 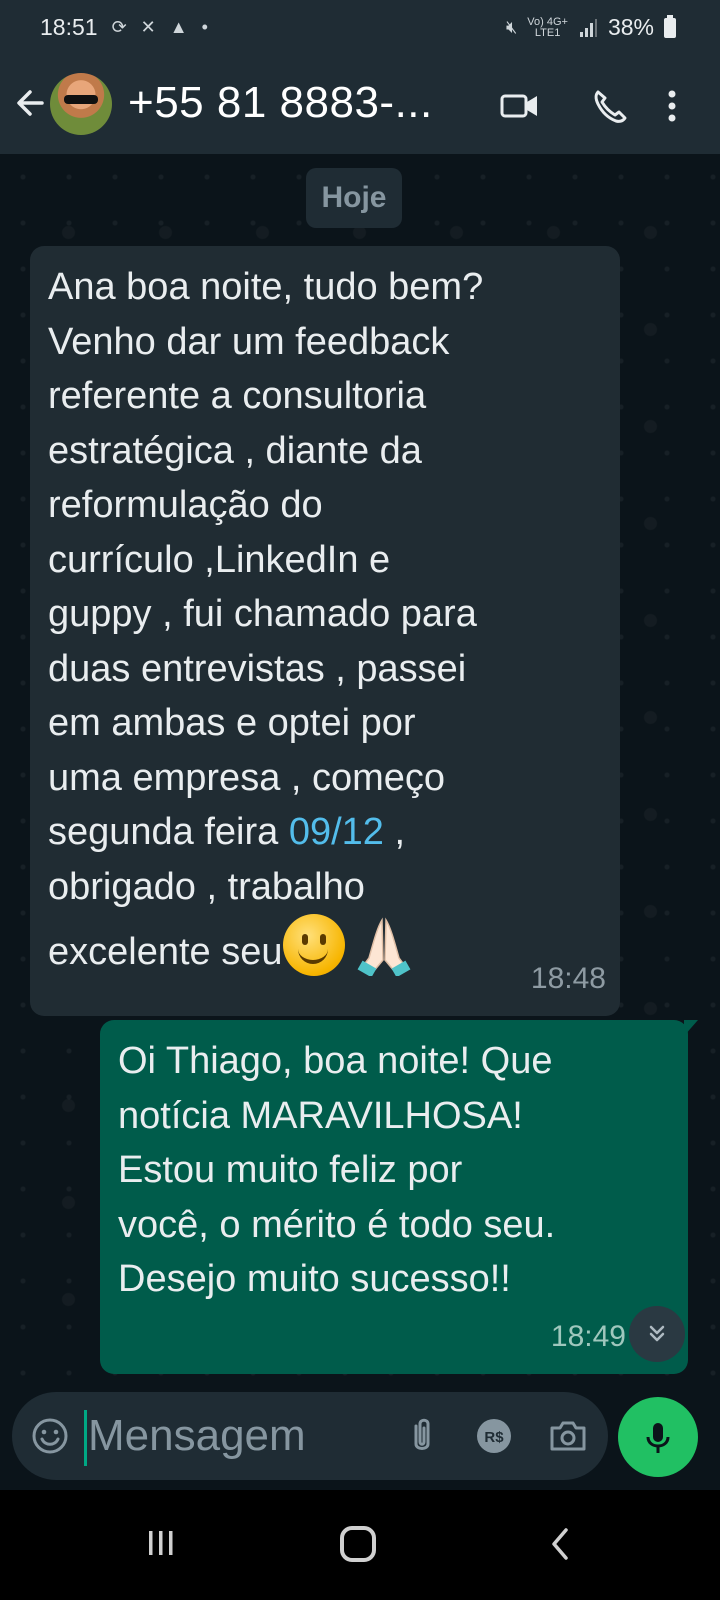 What do you see at coordinates (69, 27) in the screenshot?
I see `status-time: 18:51` at bounding box center [69, 27].